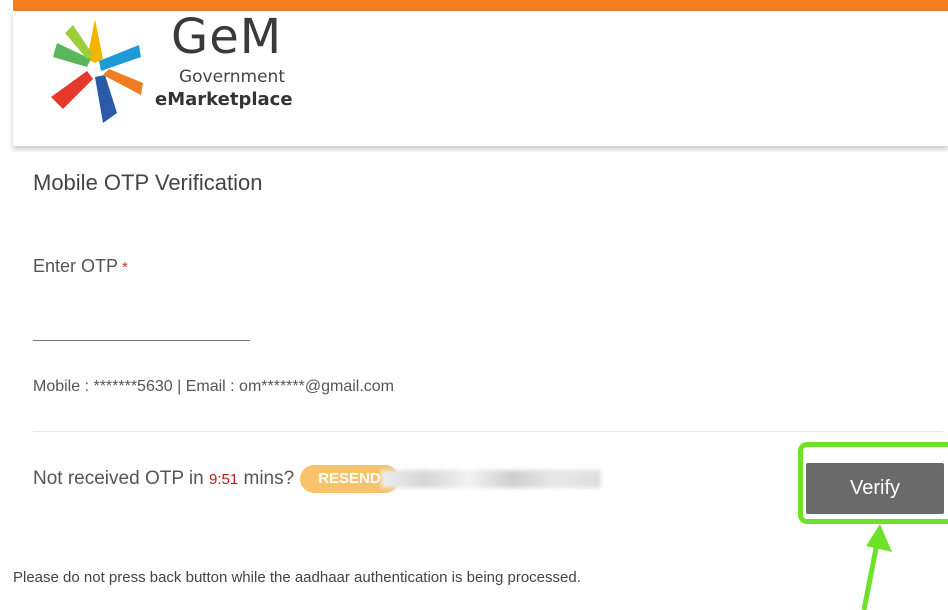 The height and width of the screenshot is (610, 948). What do you see at coordinates (232, 77) in the screenshot?
I see `brand-line-government: Government` at bounding box center [232, 77].